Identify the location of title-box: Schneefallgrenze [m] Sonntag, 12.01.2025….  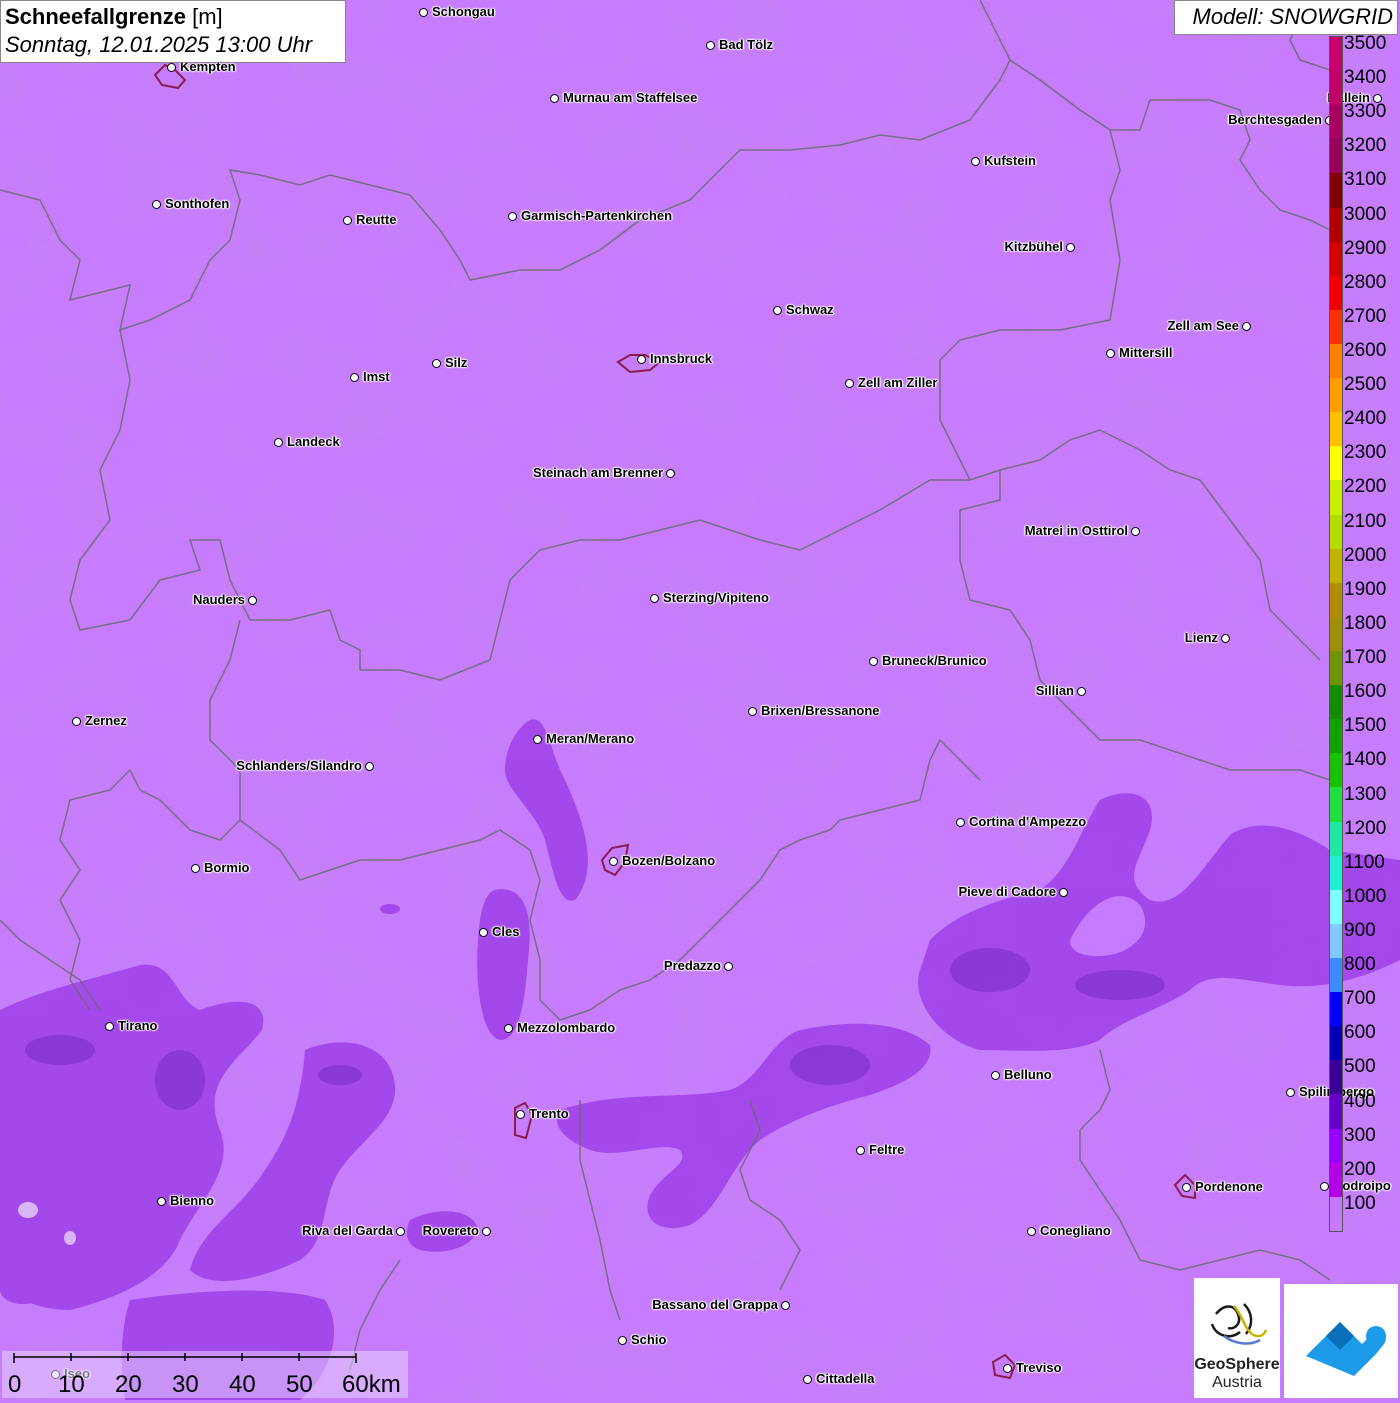
(173, 31).